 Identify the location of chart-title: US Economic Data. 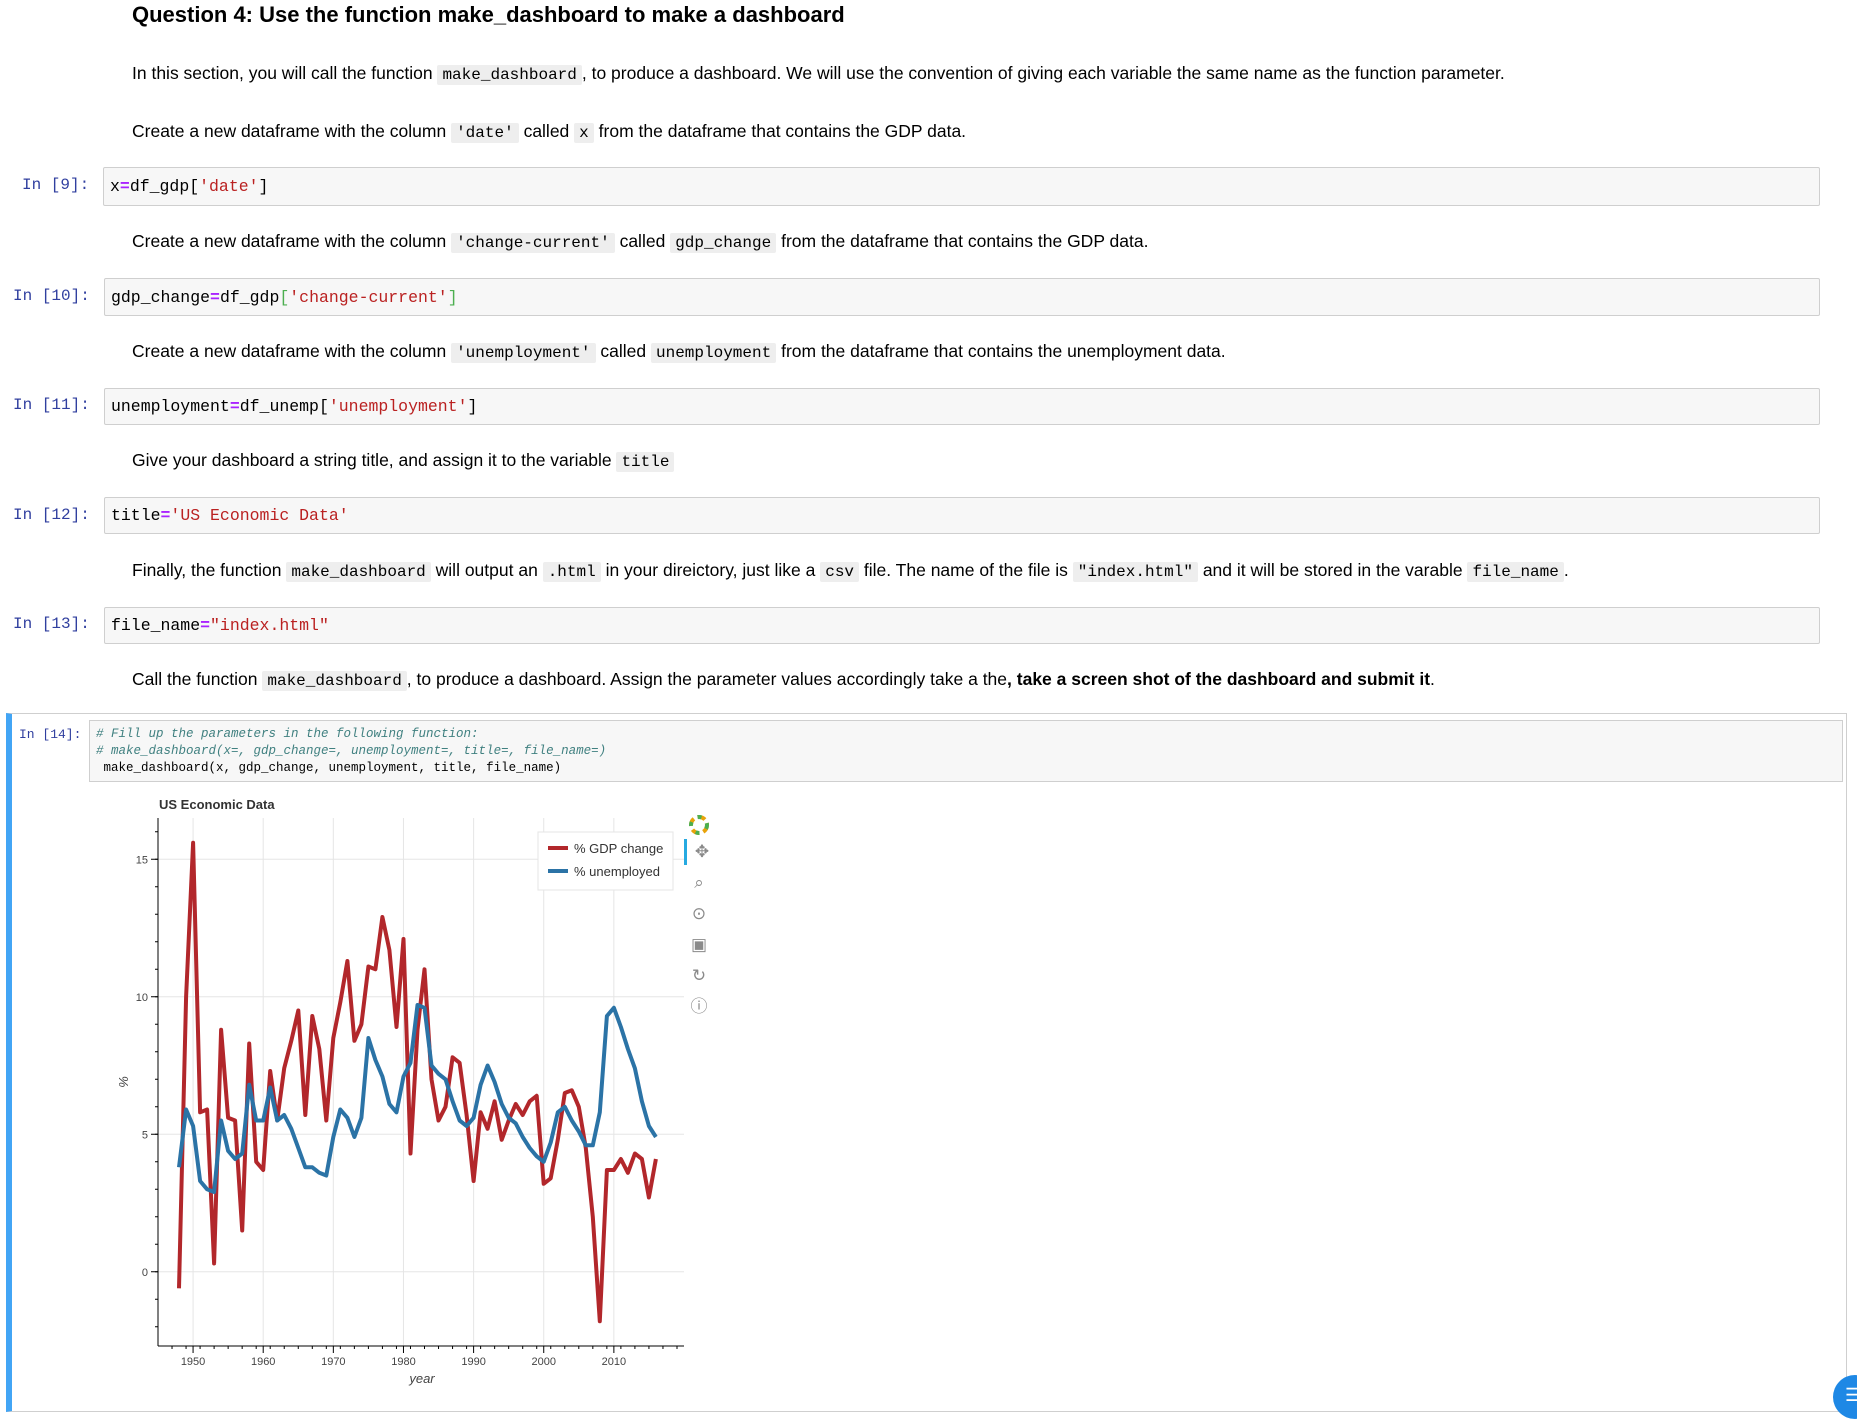
(217, 804).